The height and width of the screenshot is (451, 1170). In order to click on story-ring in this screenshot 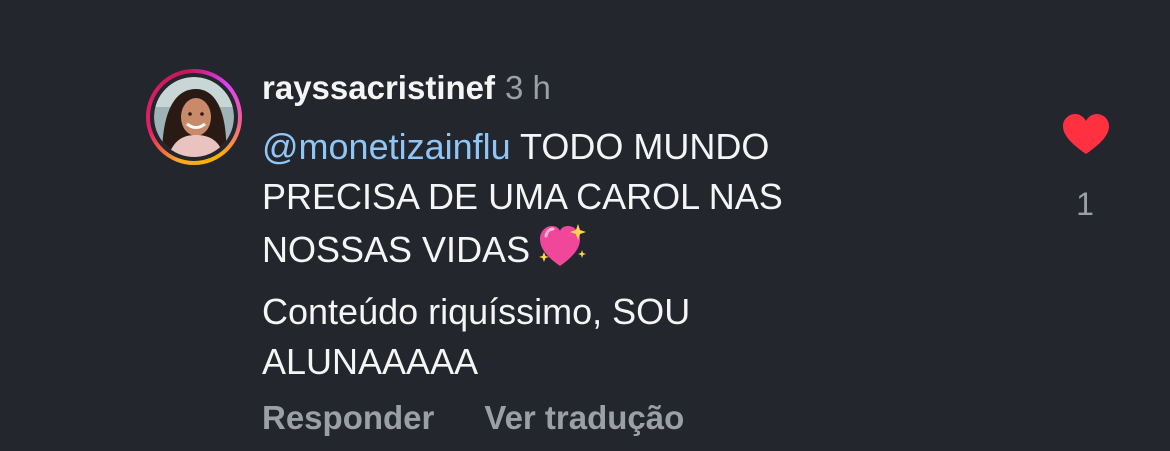, I will do `click(194, 117)`.